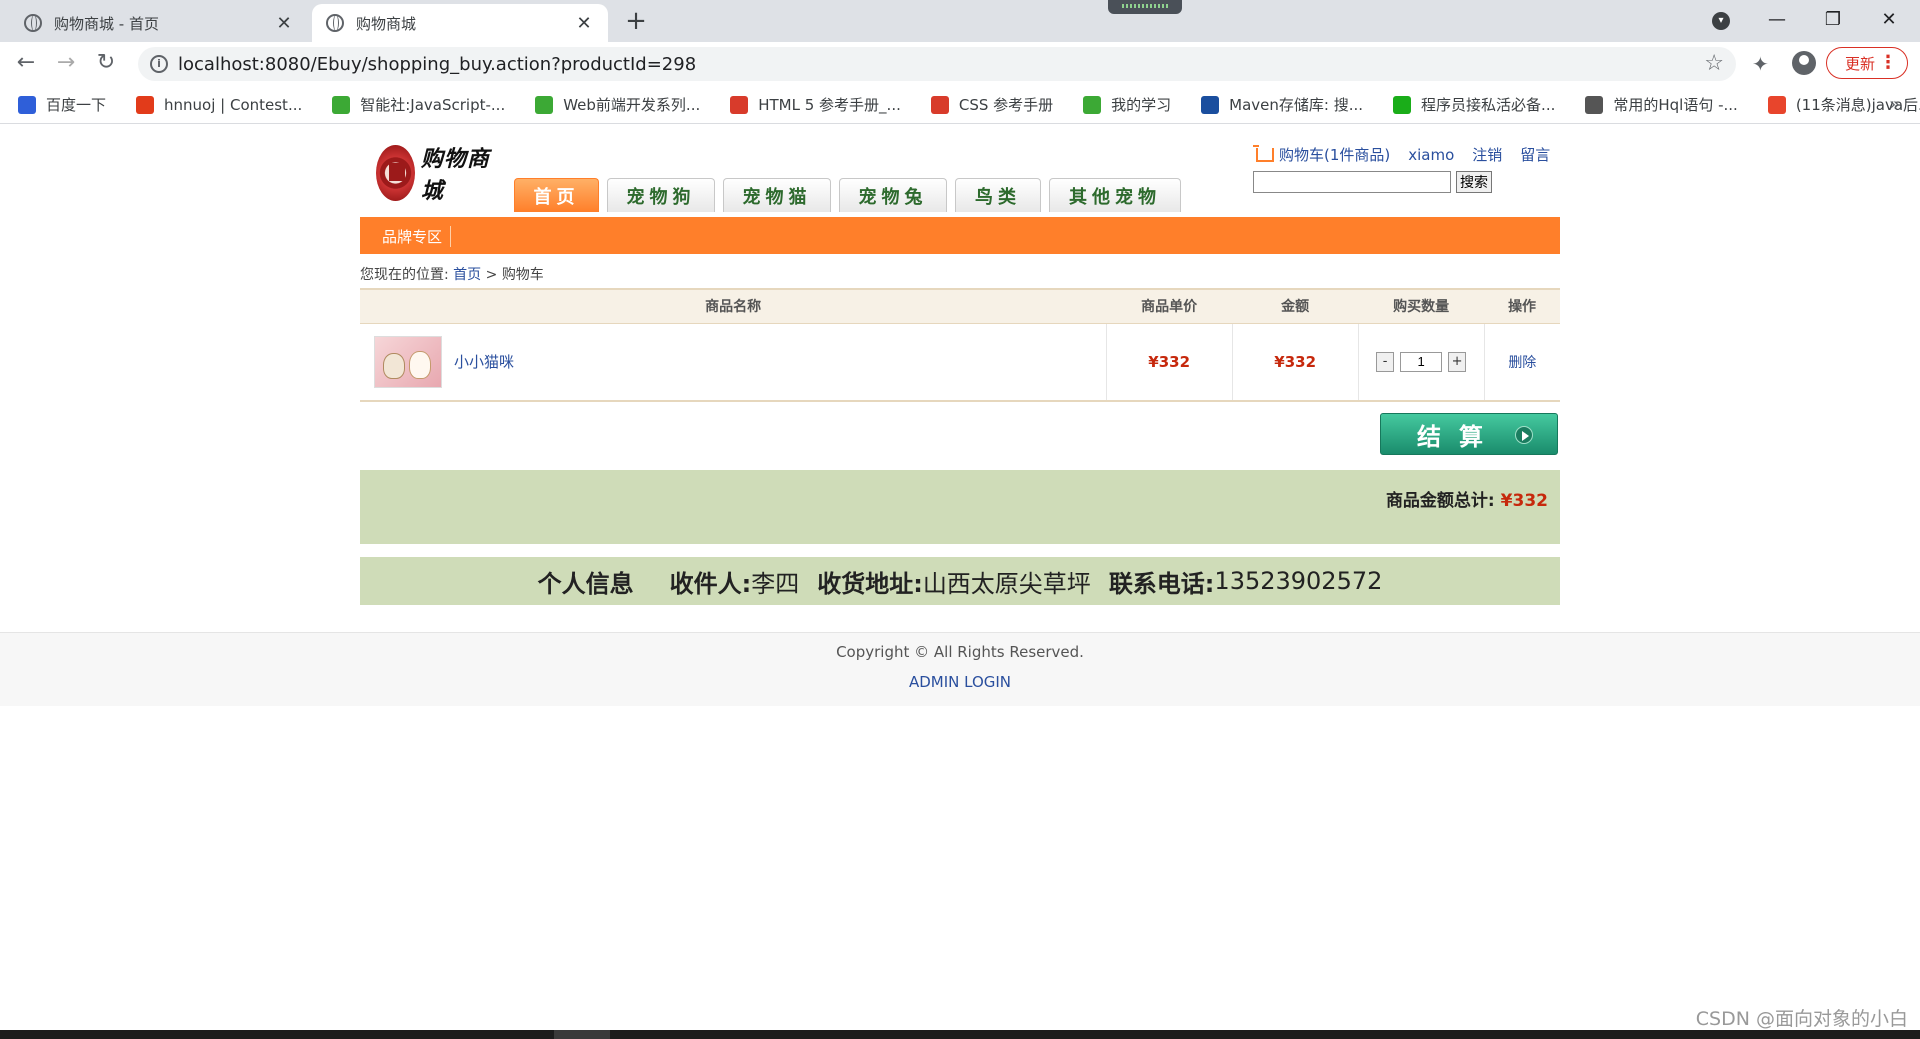 This screenshot has width=1920, height=1039. Describe the element at coordinates (386, 23) in the screenshot. I see `tab-title: 购物商城` at that location.